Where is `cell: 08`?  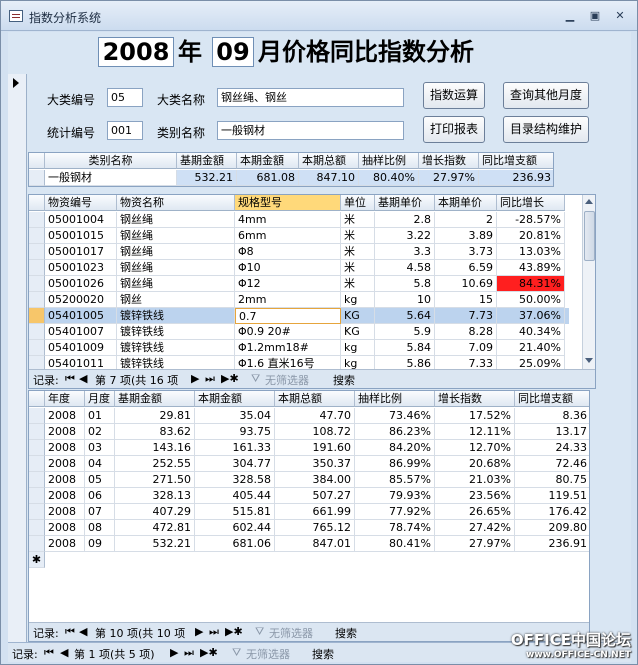 cell: 08 is located at coordinates (100, 528).